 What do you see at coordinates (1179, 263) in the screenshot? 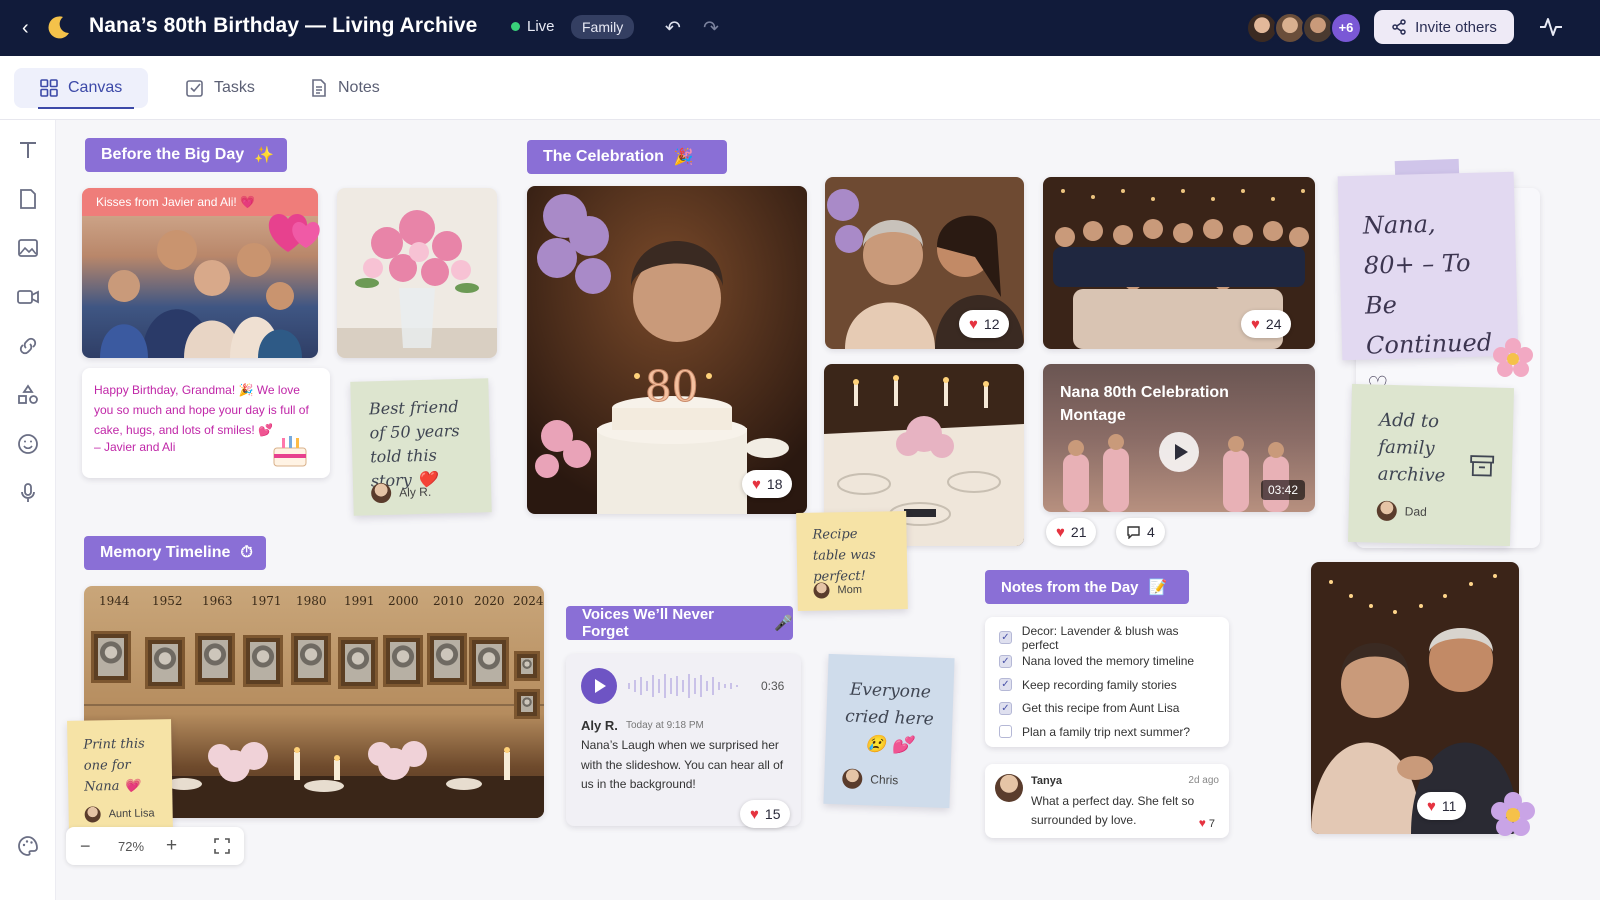
I see `group-photo-card: ♥ 24` at bounding box center [1179, 263].